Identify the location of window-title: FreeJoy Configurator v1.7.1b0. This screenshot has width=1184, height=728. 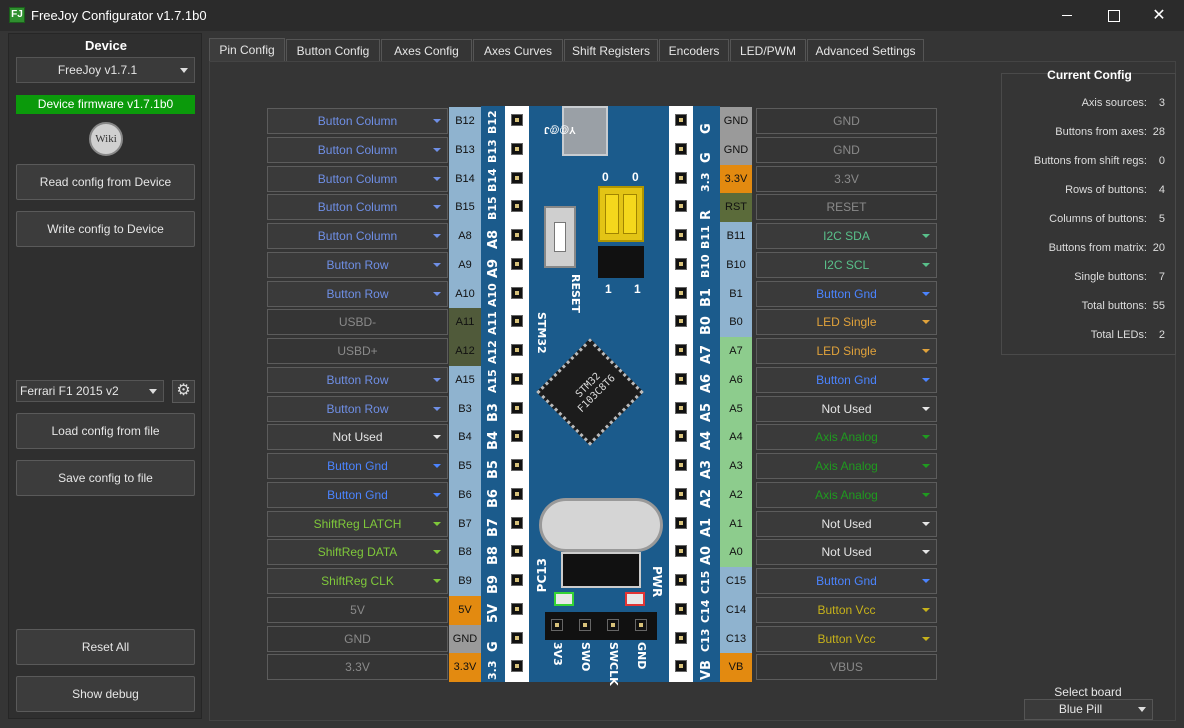
(119, 15).